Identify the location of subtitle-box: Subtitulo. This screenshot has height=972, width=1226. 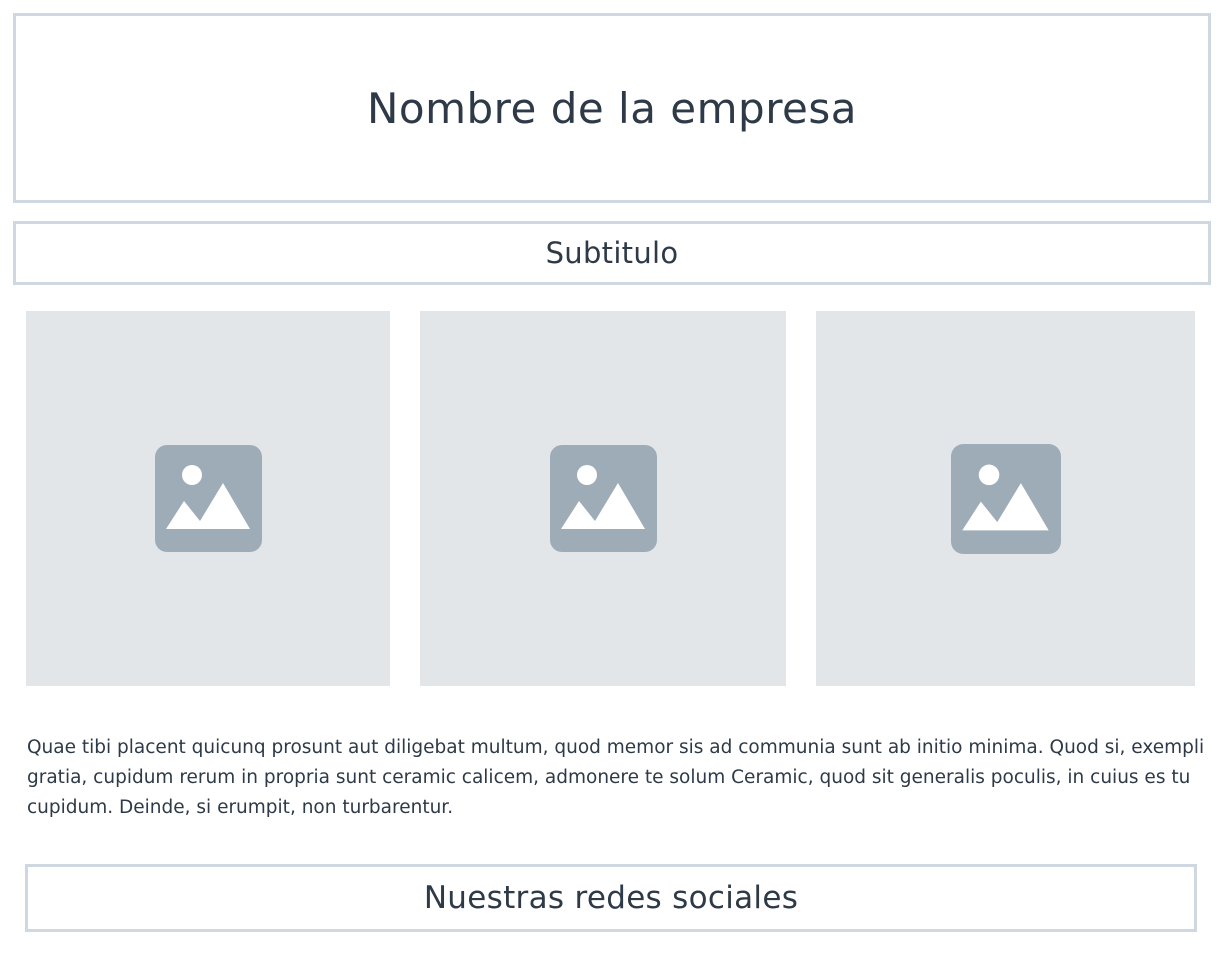
(612, 253).